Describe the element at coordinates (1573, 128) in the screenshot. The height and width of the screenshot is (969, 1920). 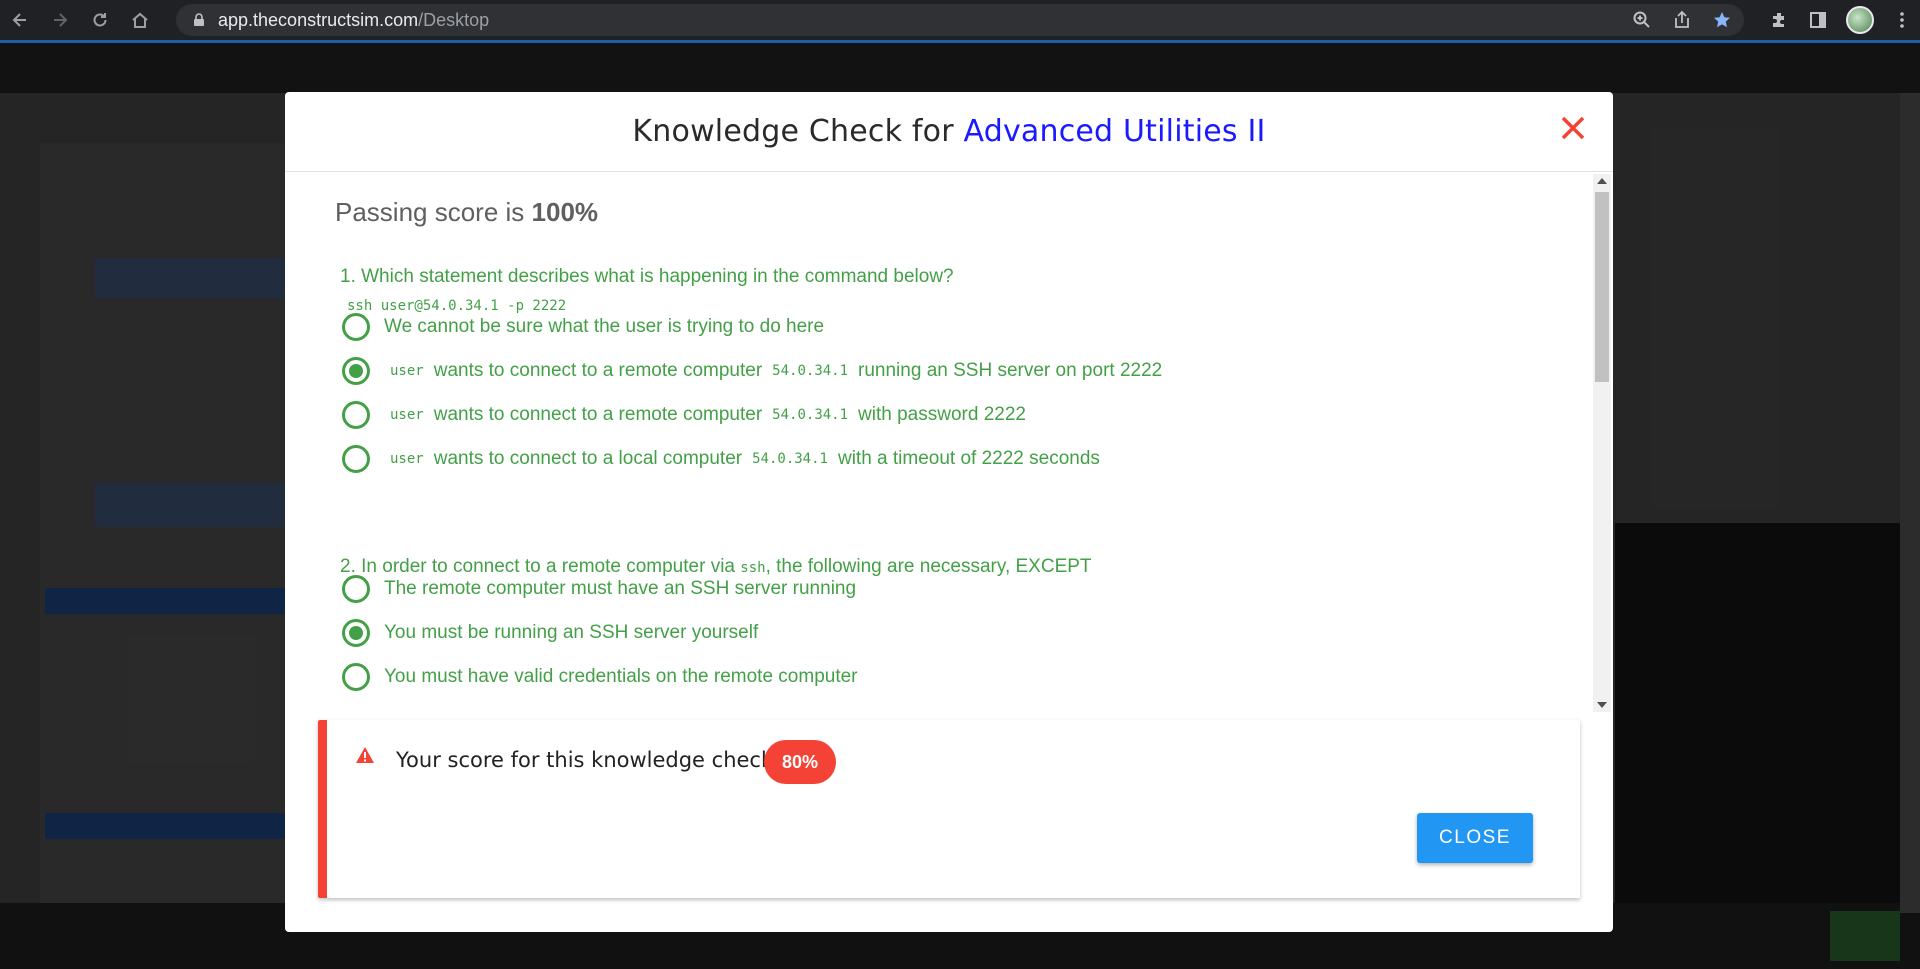
I see `close-icon` at that location.